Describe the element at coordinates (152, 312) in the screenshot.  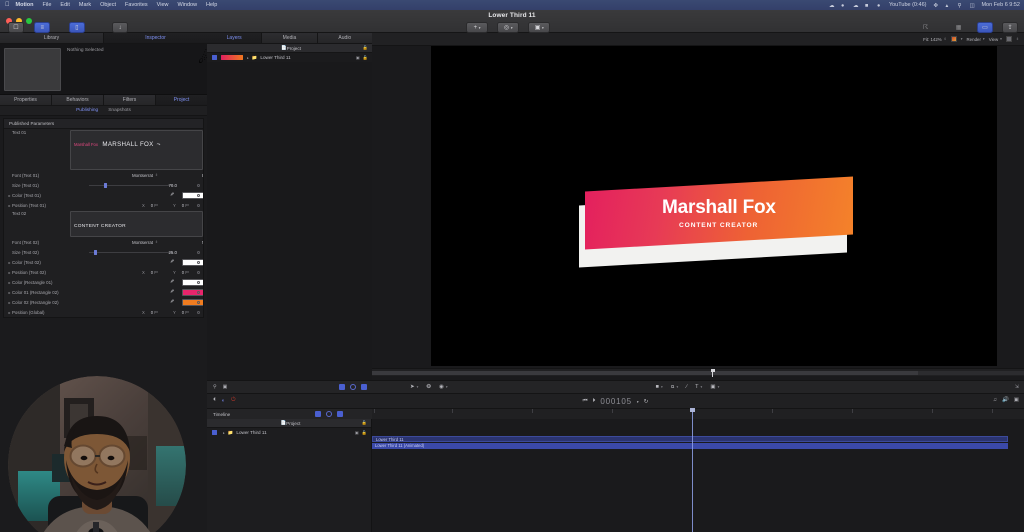
I see `position-x-global: 0` at that location.